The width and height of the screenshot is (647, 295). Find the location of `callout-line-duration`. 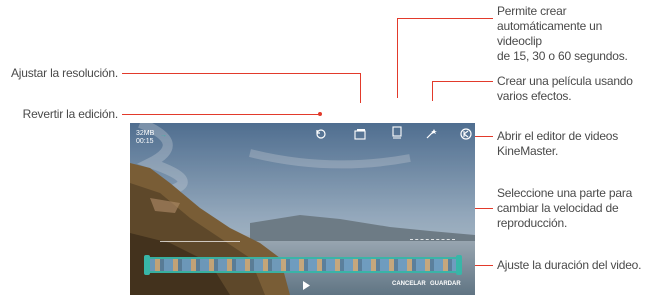

callout-line-duration is located at coordinates (484, 265).